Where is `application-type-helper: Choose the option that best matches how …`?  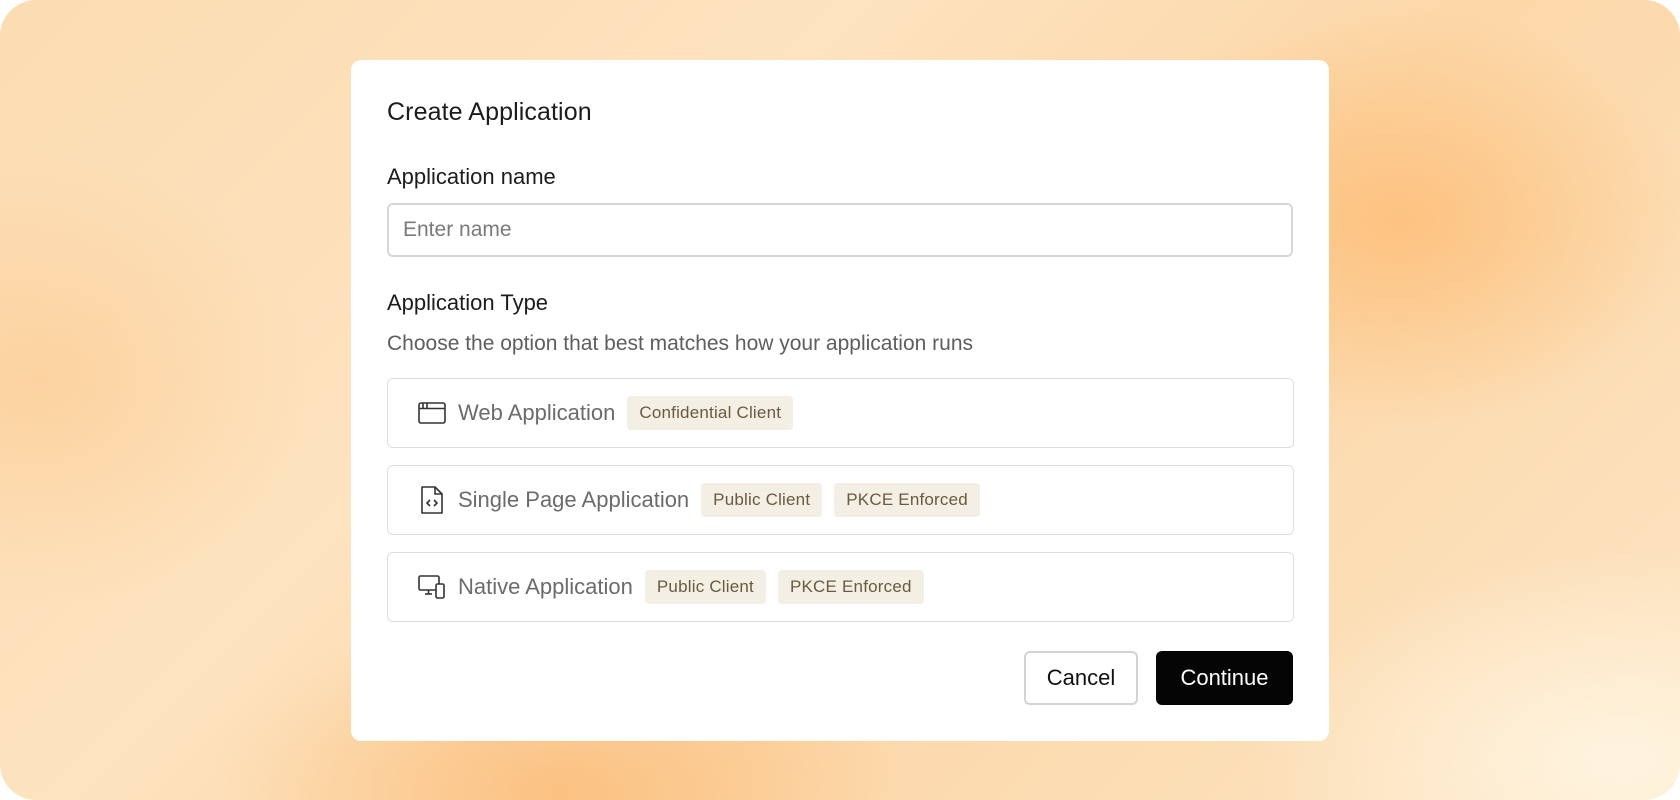 application-type-helper: Choose the option that best matches how … is located at coordinates (680, 343).